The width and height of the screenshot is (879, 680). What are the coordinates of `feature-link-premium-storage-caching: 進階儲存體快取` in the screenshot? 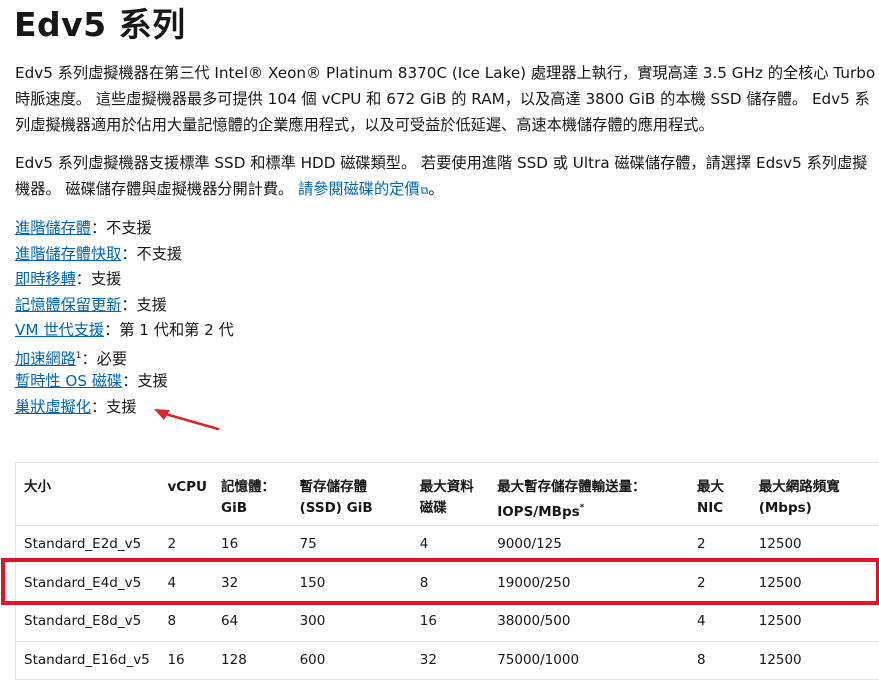 It's located at (68, 254).